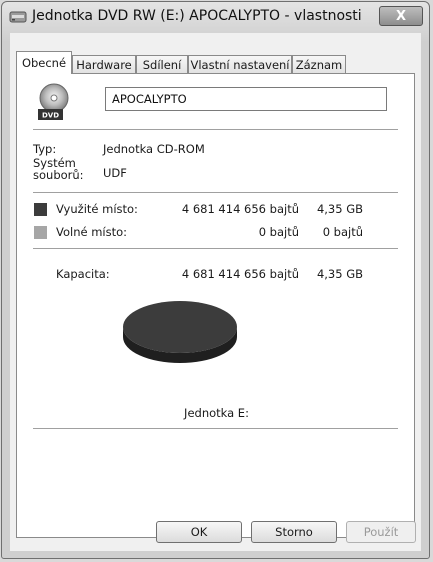 The image size is (433, 562). What do you see at coordinates (50, 116) in the screenshot?
I see `dvd-icon-label: DVD` at bounding box center [50, 116].